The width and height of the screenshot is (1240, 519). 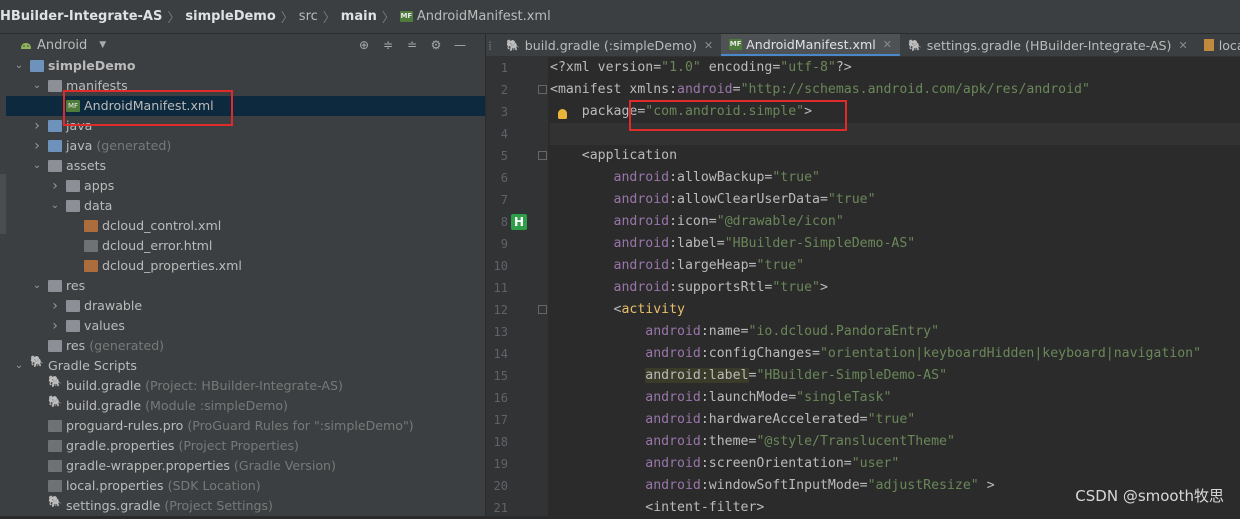 I want to click on editor-tab: 🐘 build.gradle (:simpleDemo) ✕, so click(x=609, y=45).